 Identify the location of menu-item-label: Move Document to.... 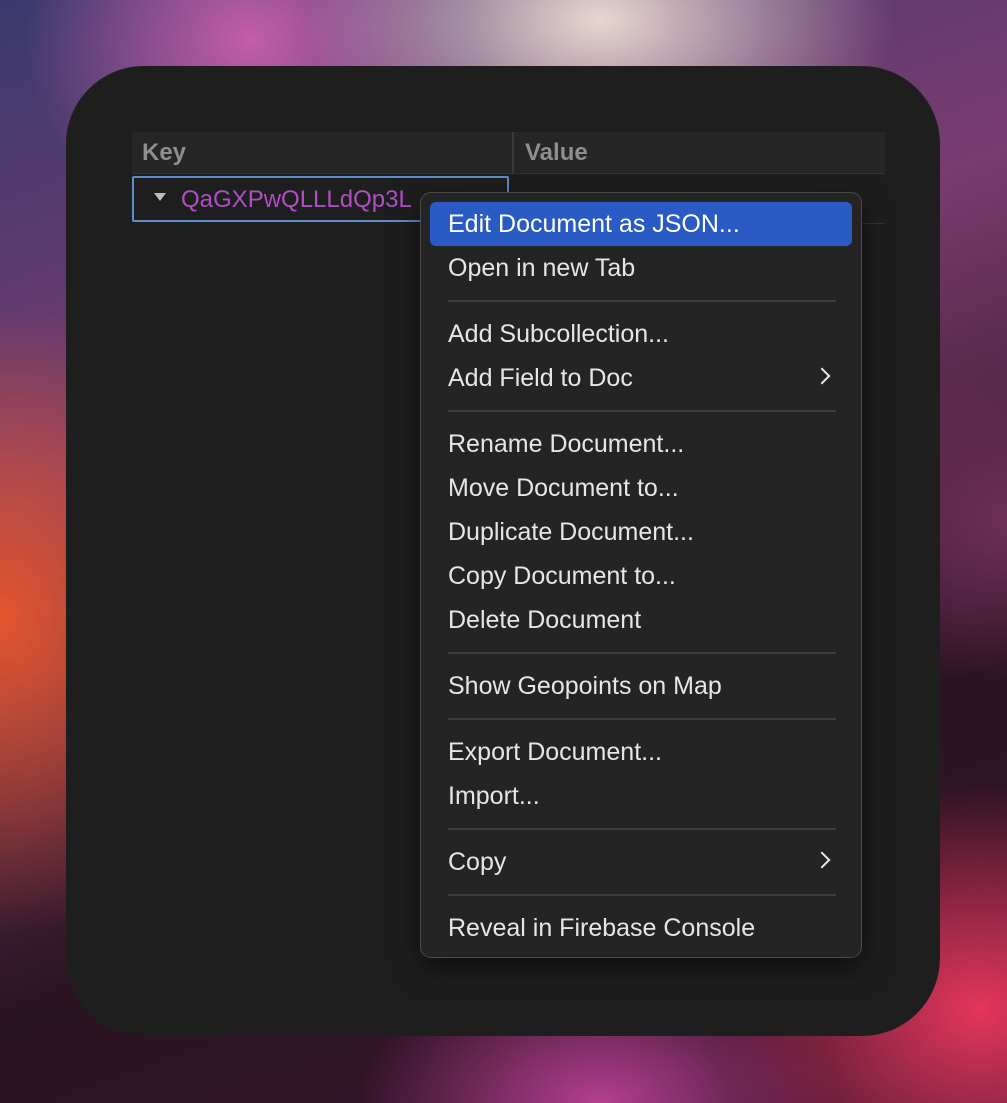
(563, 488).